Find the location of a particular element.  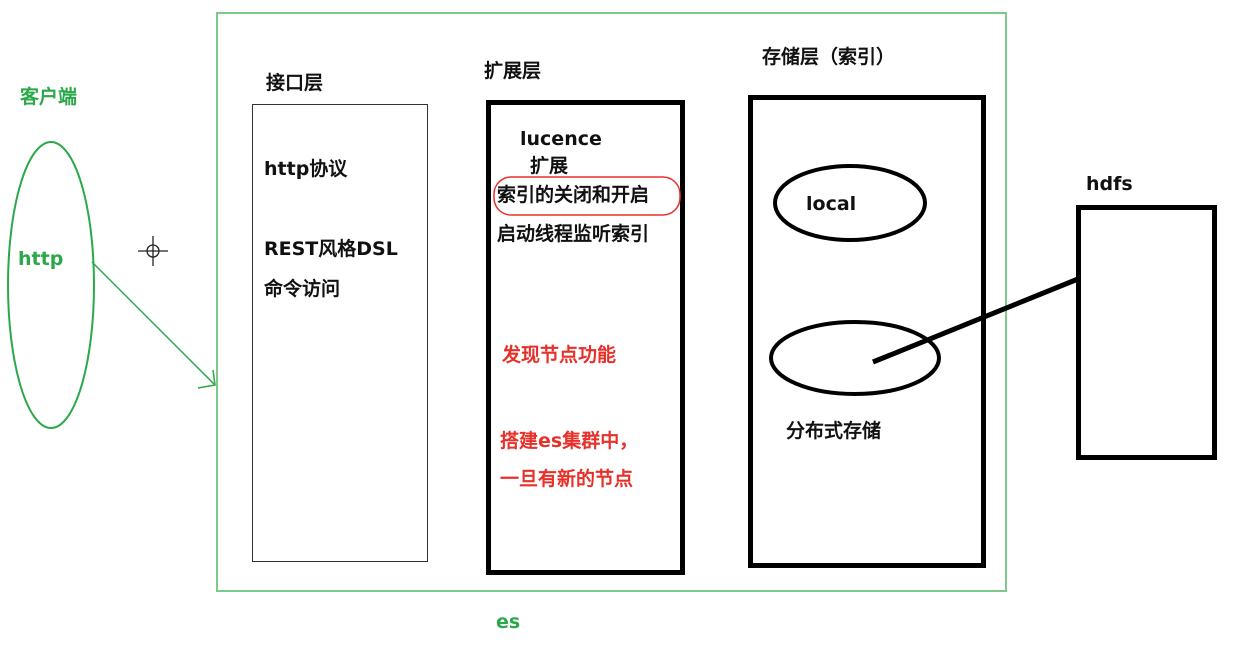

client-connector-arrowhead is located at coordinates (206, 379).